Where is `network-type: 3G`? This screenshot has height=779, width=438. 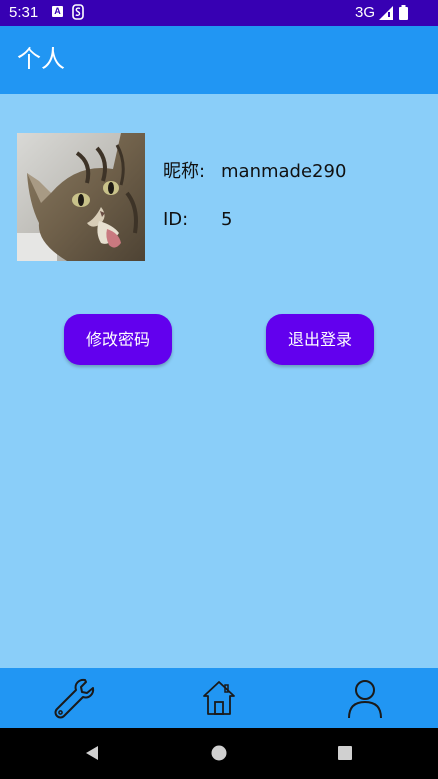 network-type: 3G is located at coordinates (365, 12).